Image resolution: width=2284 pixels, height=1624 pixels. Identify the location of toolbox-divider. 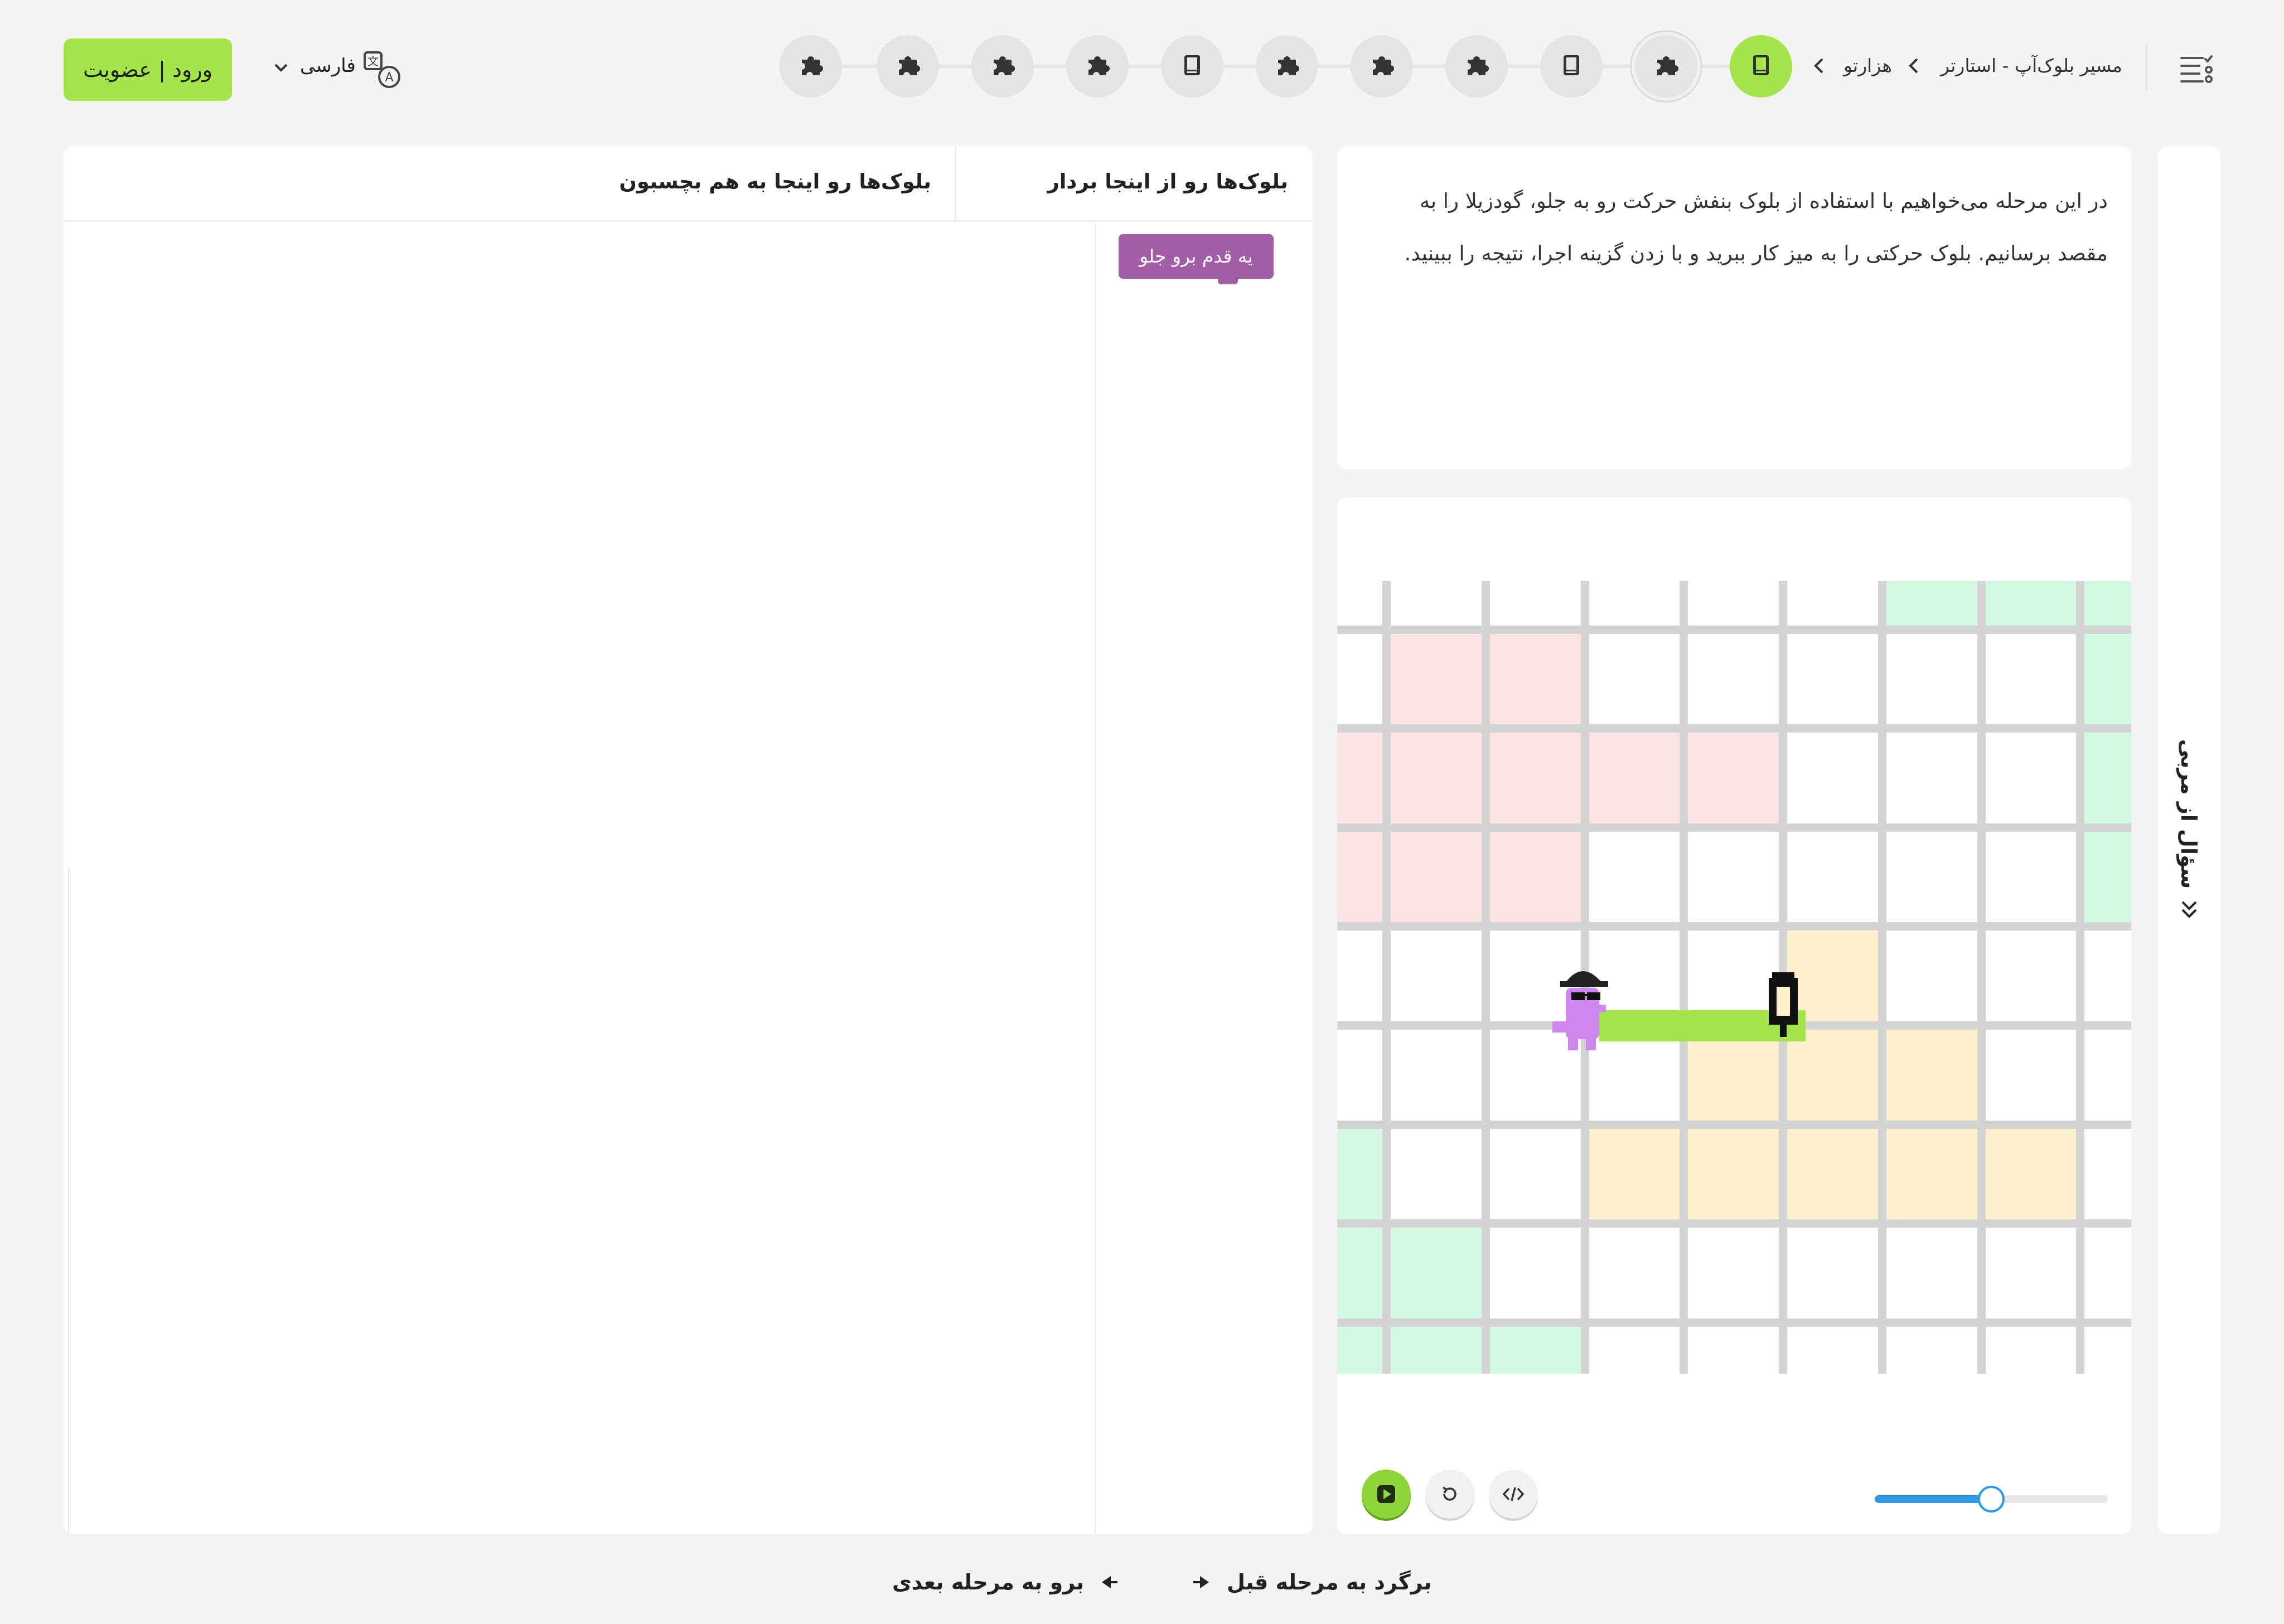
(1095, 879).